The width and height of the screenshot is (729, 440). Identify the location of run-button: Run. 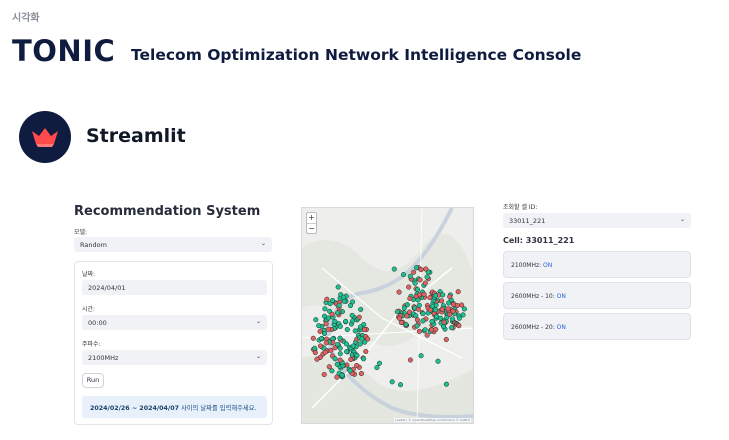
(93, 380).